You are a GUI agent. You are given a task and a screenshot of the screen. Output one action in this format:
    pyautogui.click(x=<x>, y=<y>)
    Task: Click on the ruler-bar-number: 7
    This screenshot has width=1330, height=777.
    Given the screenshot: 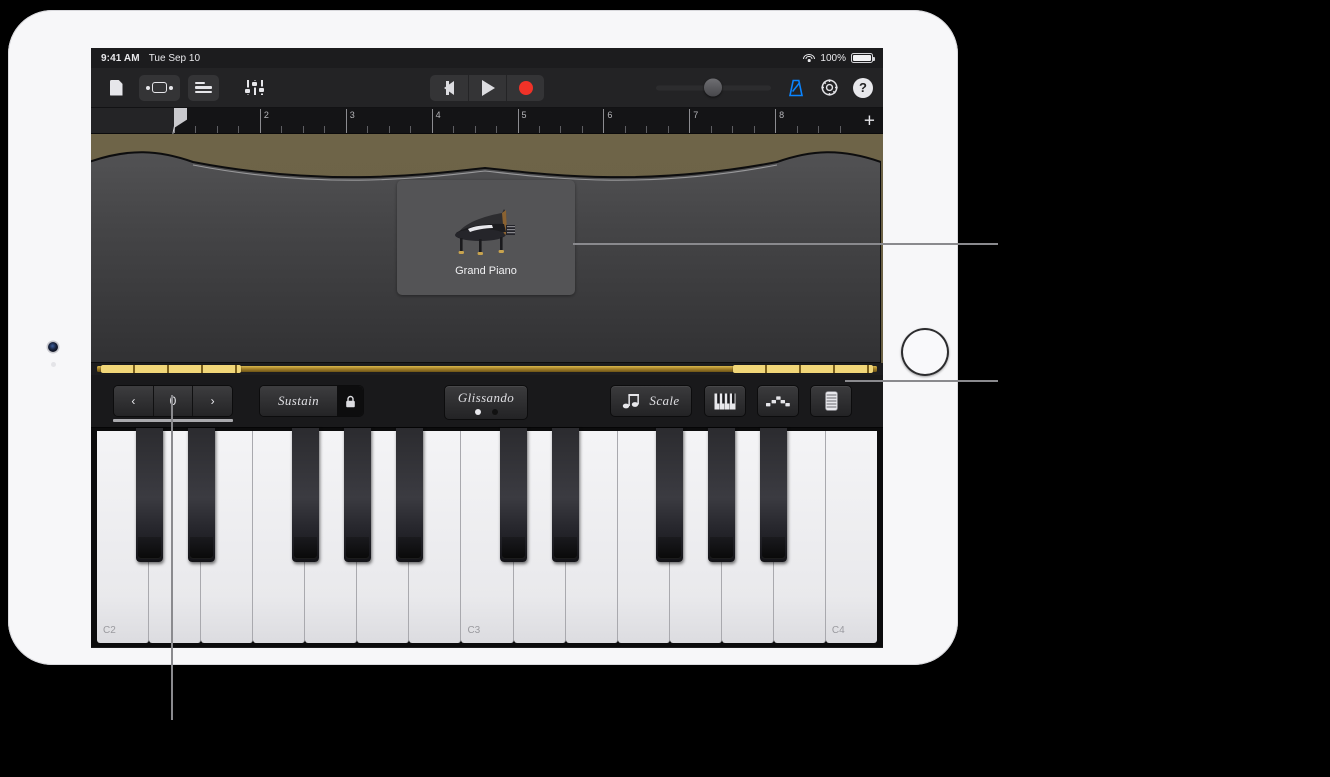 What is the action you would take?
    pyautogui.click(x=696, y=115)
    